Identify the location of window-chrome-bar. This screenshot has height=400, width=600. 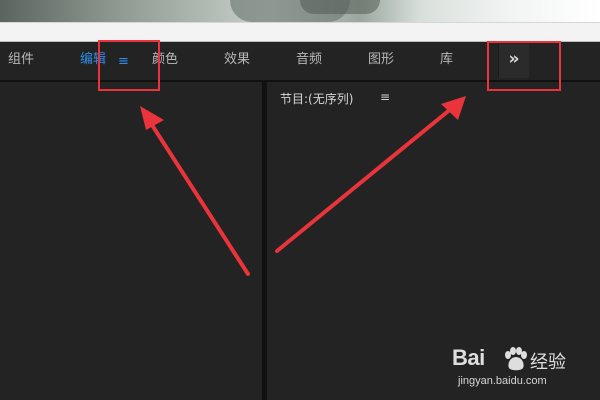
(300, 32).